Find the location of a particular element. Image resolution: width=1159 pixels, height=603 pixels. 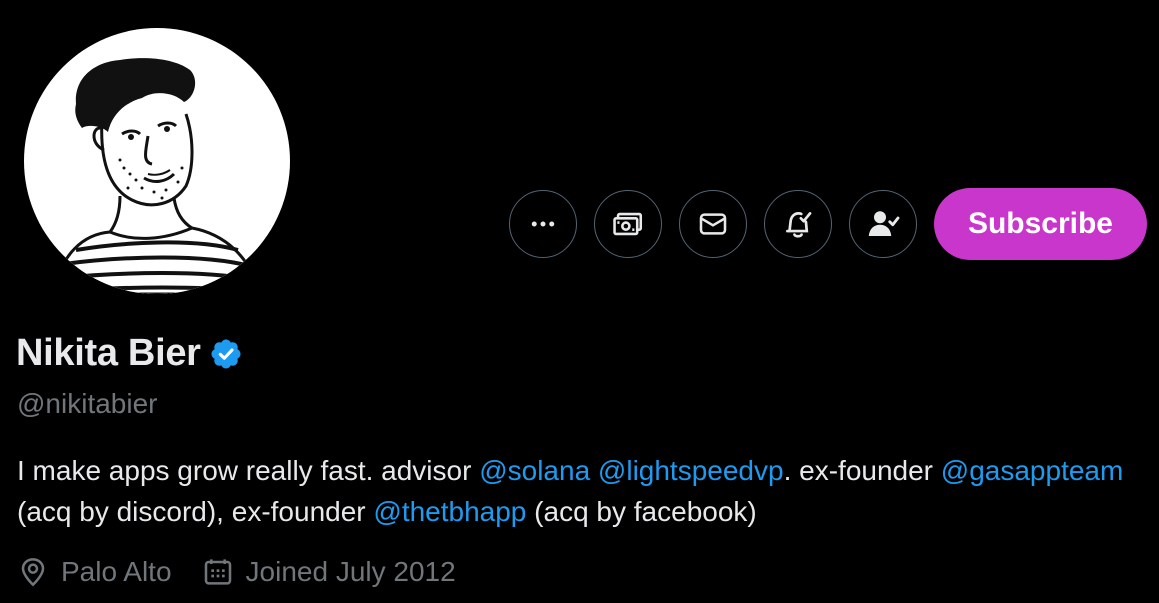

joined-item: Joined July 2012 is located at coordinates (329, 572).